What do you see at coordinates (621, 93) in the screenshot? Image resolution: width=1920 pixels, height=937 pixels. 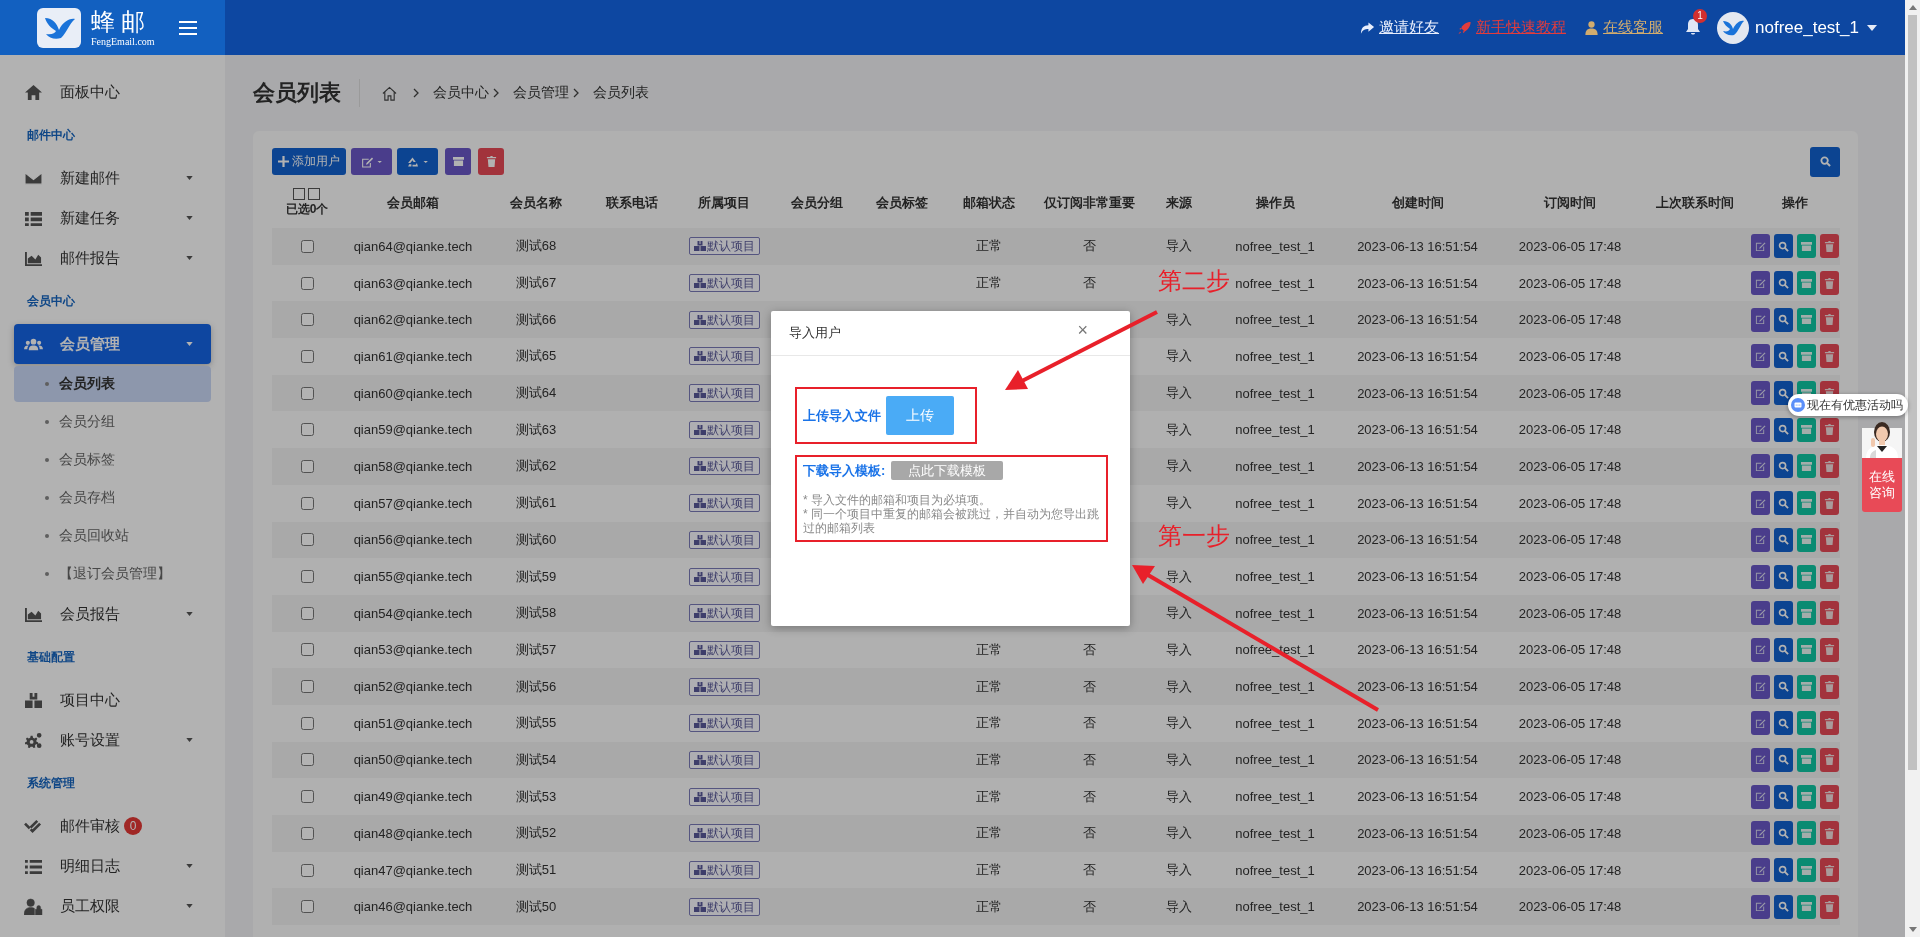 I see `breadcrumb-link: 会员列表` at bounding box center [621, 93].